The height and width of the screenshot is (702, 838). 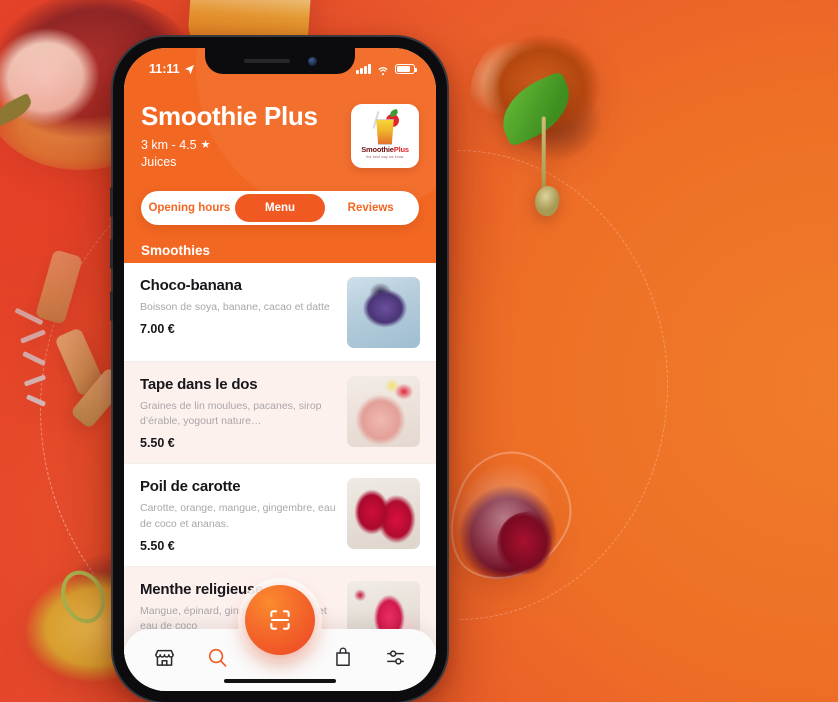 I want to click on shopping-bag-icon, so click(x=342, y=656).